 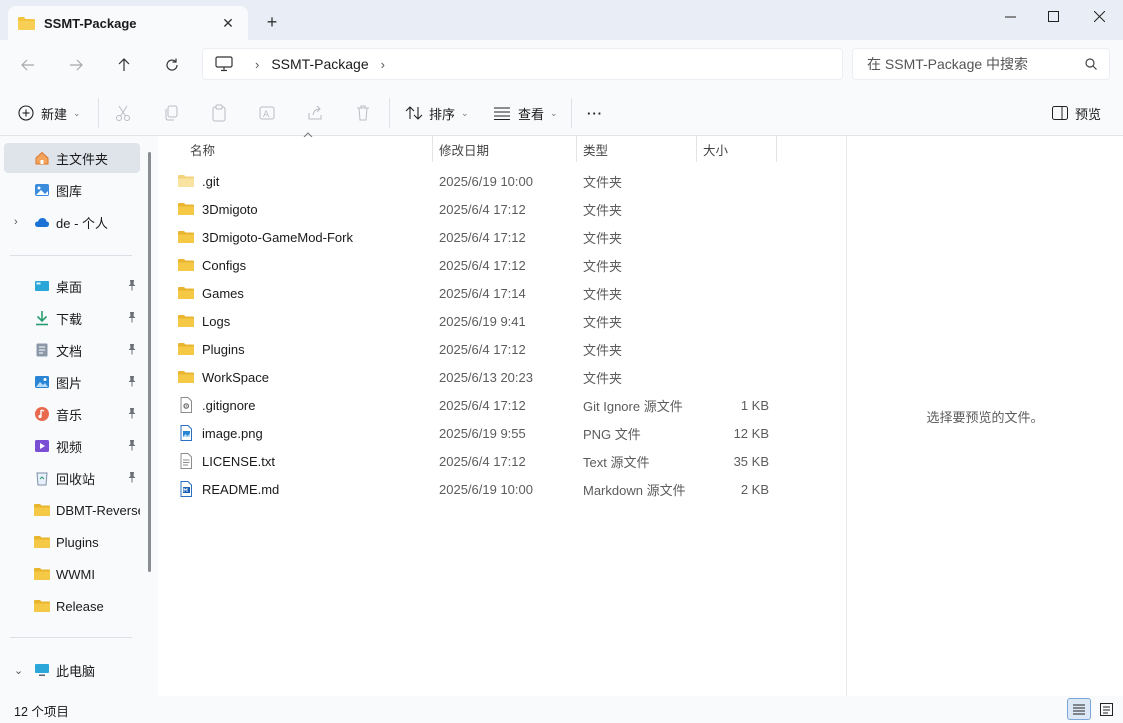 I want to click on view-button: 查看 ⌄, so click(x=526, y=113).